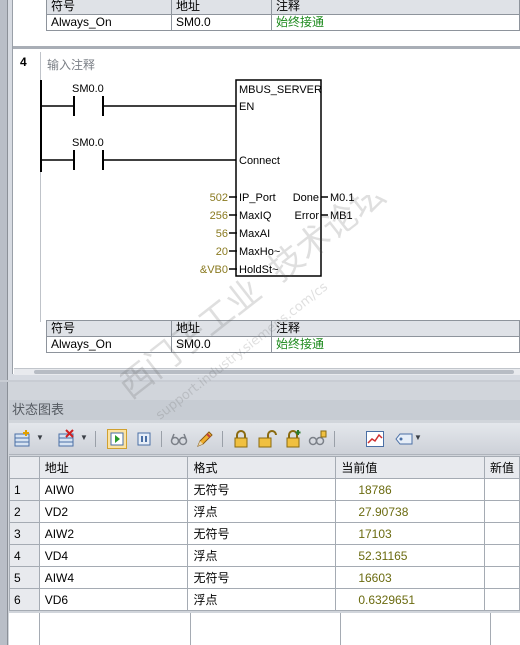 This screenshot has width=520, height=645. Describe the element at coordinates (179, 439) in the screenshot. I see `glasses-icon` at that location.